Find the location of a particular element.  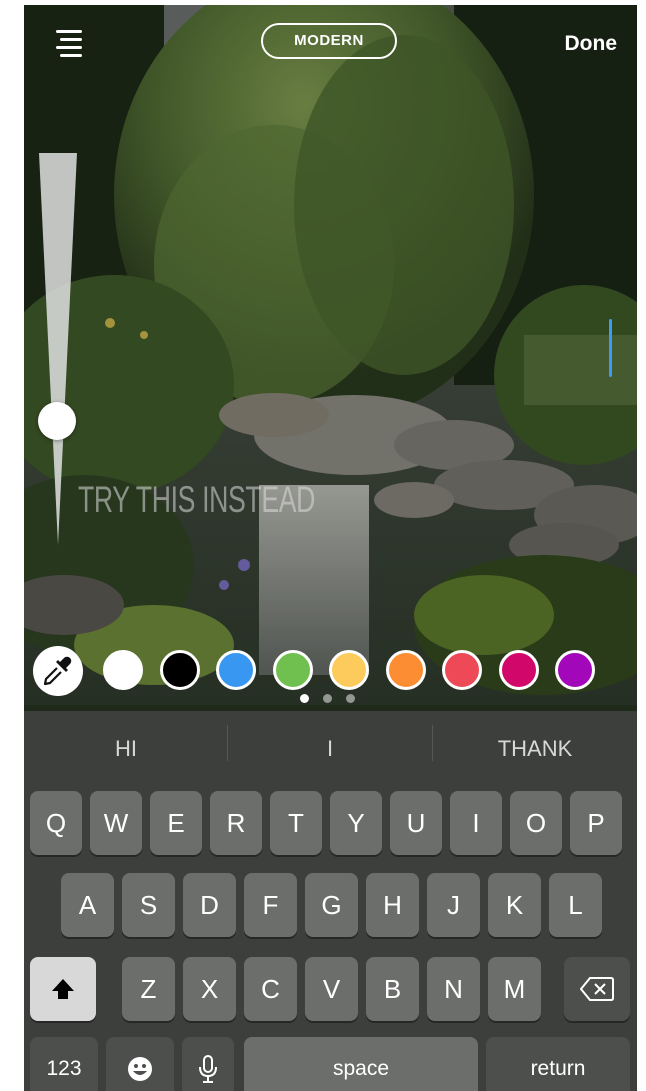

key-b: B is located at coordinates (392, 989).